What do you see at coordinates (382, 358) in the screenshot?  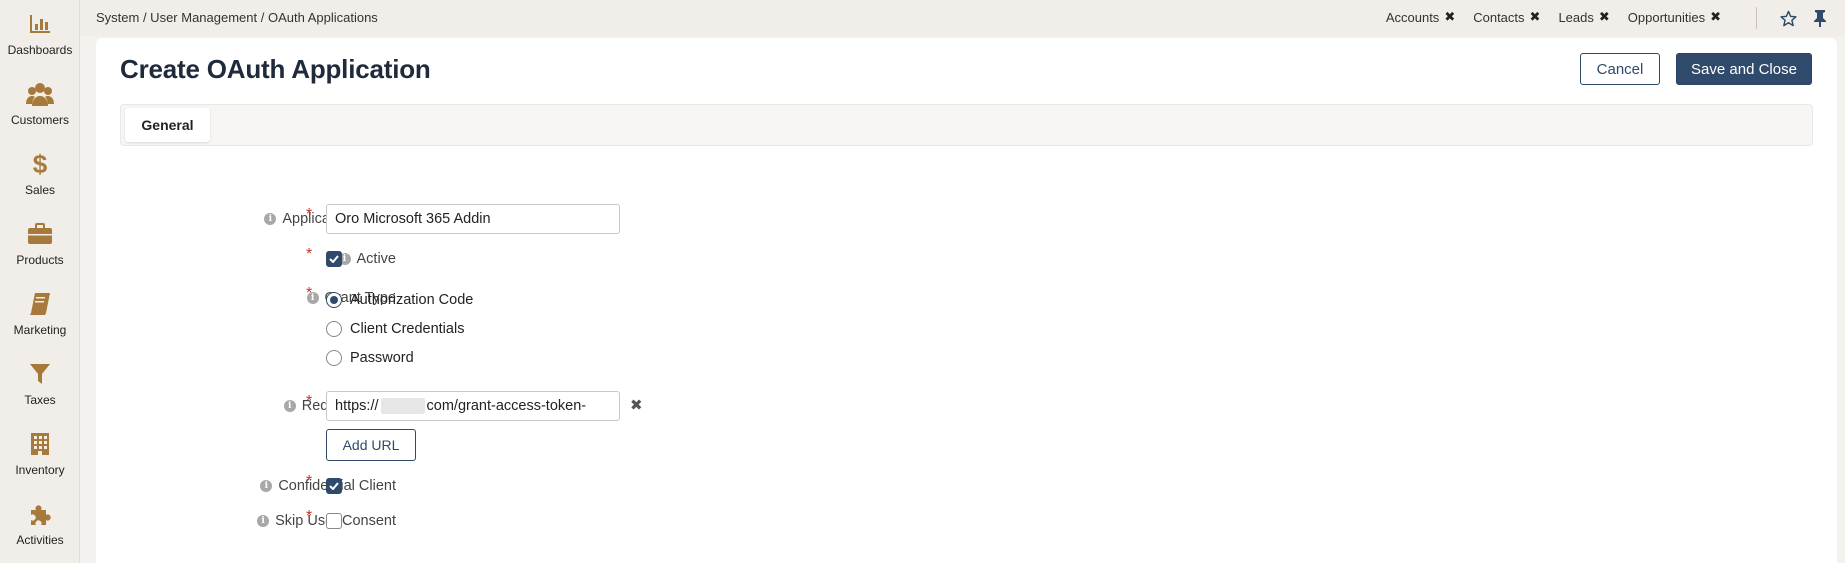 I see `radio-label: Password` at bounding box center [382, 358].